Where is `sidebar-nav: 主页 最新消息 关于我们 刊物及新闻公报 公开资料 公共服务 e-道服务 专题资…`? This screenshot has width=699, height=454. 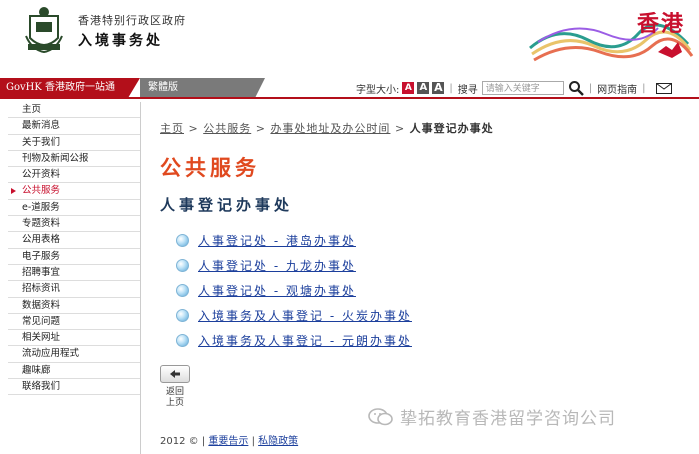
sidebar-nav: 主页 最新消息 关于我们 刊物及新闻公报 公开资料 公共服务 e-道服务 专题资… is located at coordinates (74, 278).